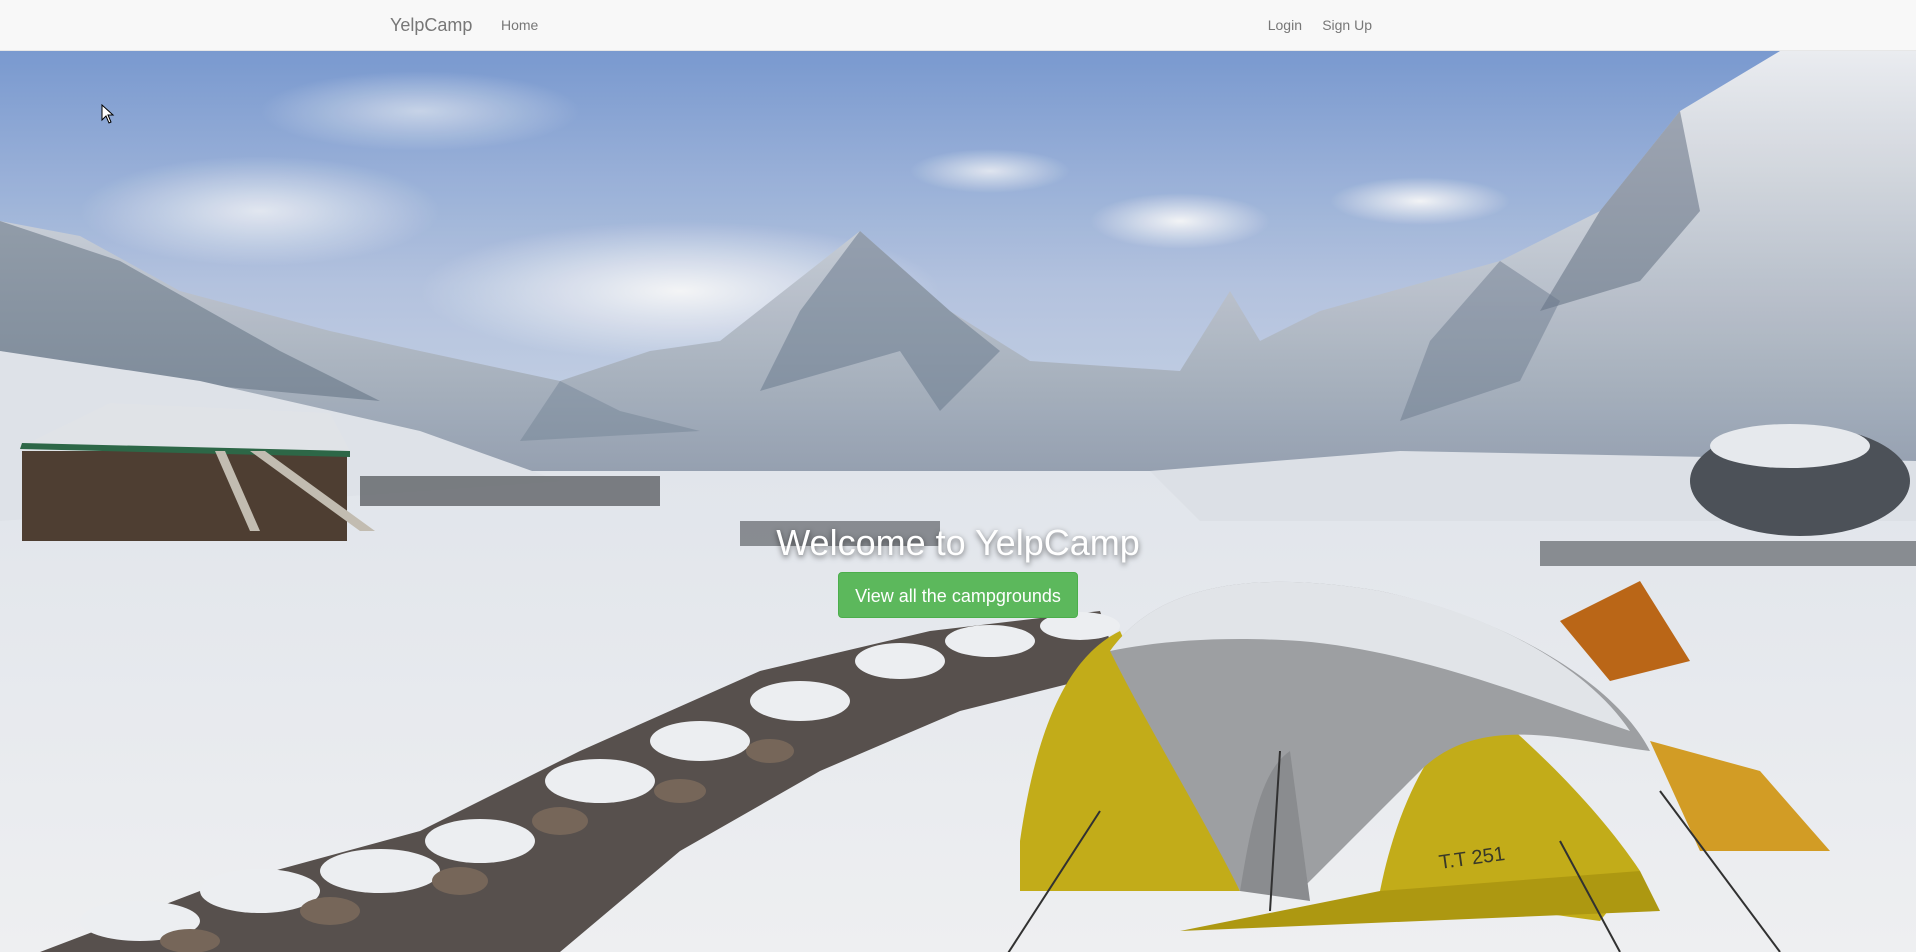 The width and height of the screenshot is (1916, 952). I want to click on nav-signup-link: Sign Up, so click(1347, 25).